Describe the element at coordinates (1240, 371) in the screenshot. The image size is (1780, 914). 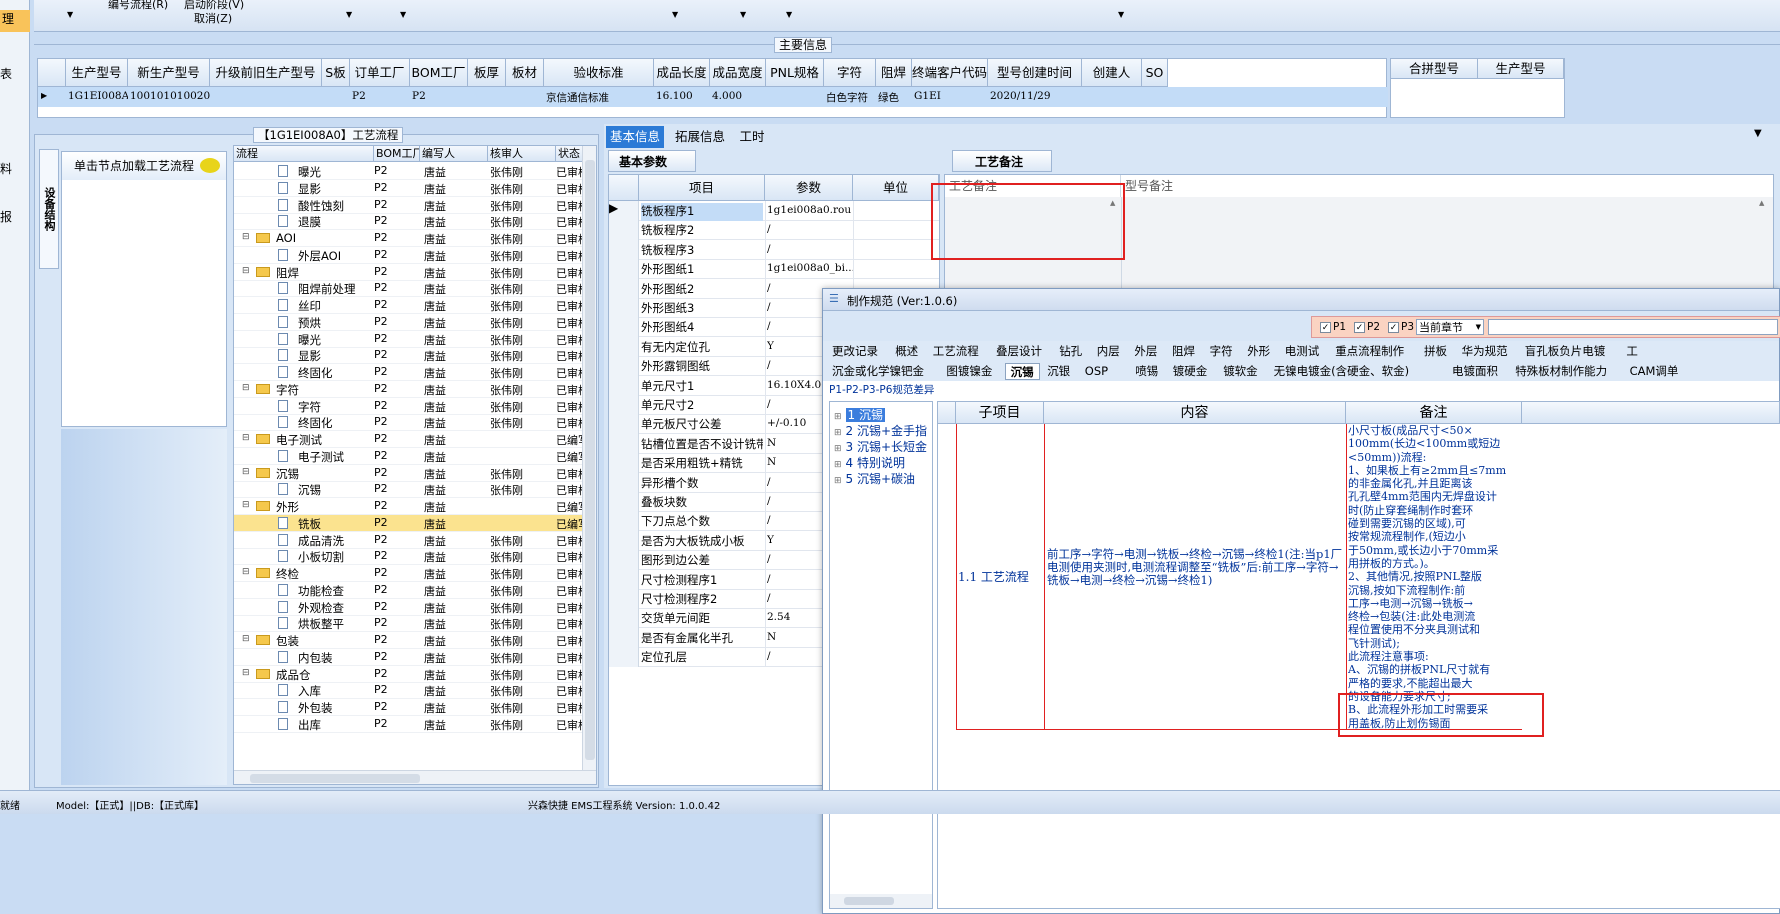
I see `spec-tab: 镀软金` at that location.